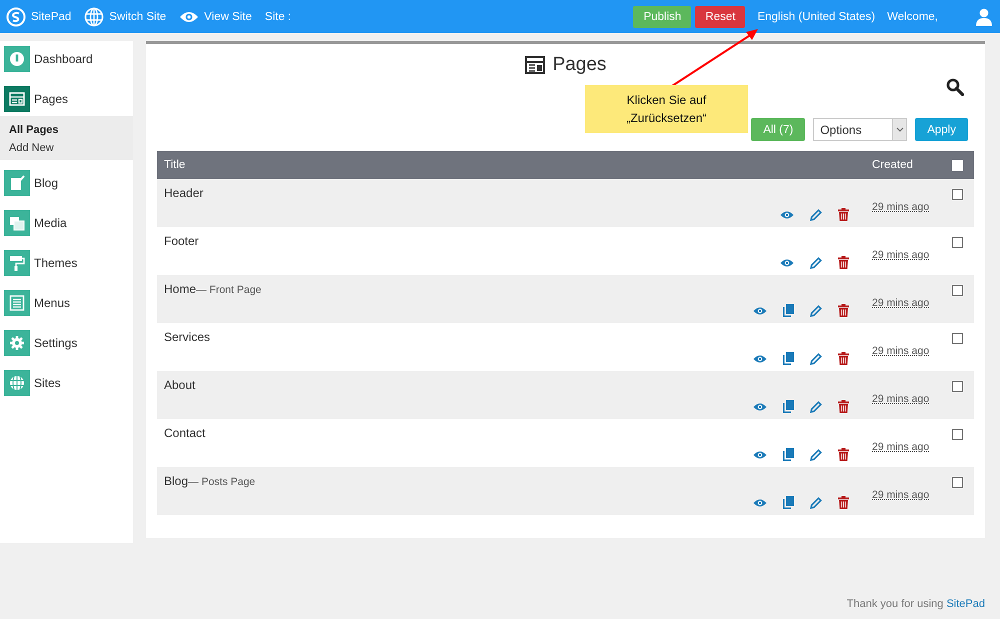  What do you see at coordinates (181, 241) in the screenshot?
I see `page-title-cell: Footer` at bounding box center [181, 241].